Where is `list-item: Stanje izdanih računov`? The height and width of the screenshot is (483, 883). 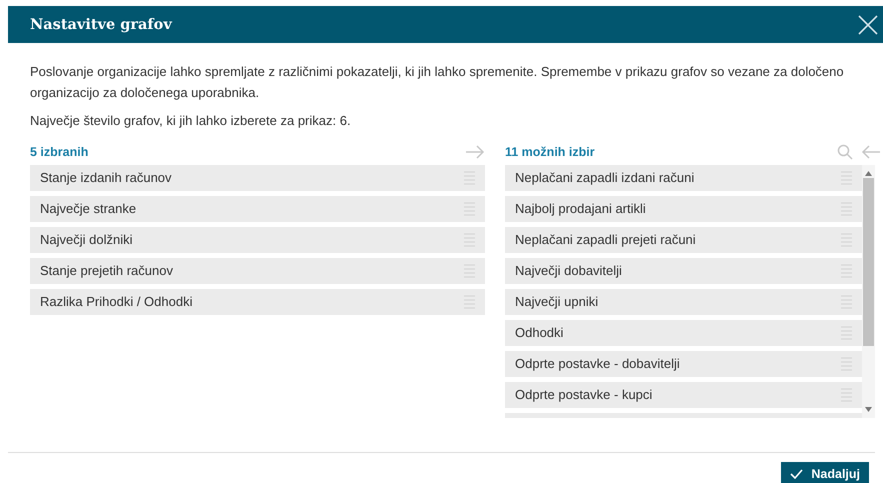
list-item: Stanje izdanih računov is located at coordinates (257, 178).